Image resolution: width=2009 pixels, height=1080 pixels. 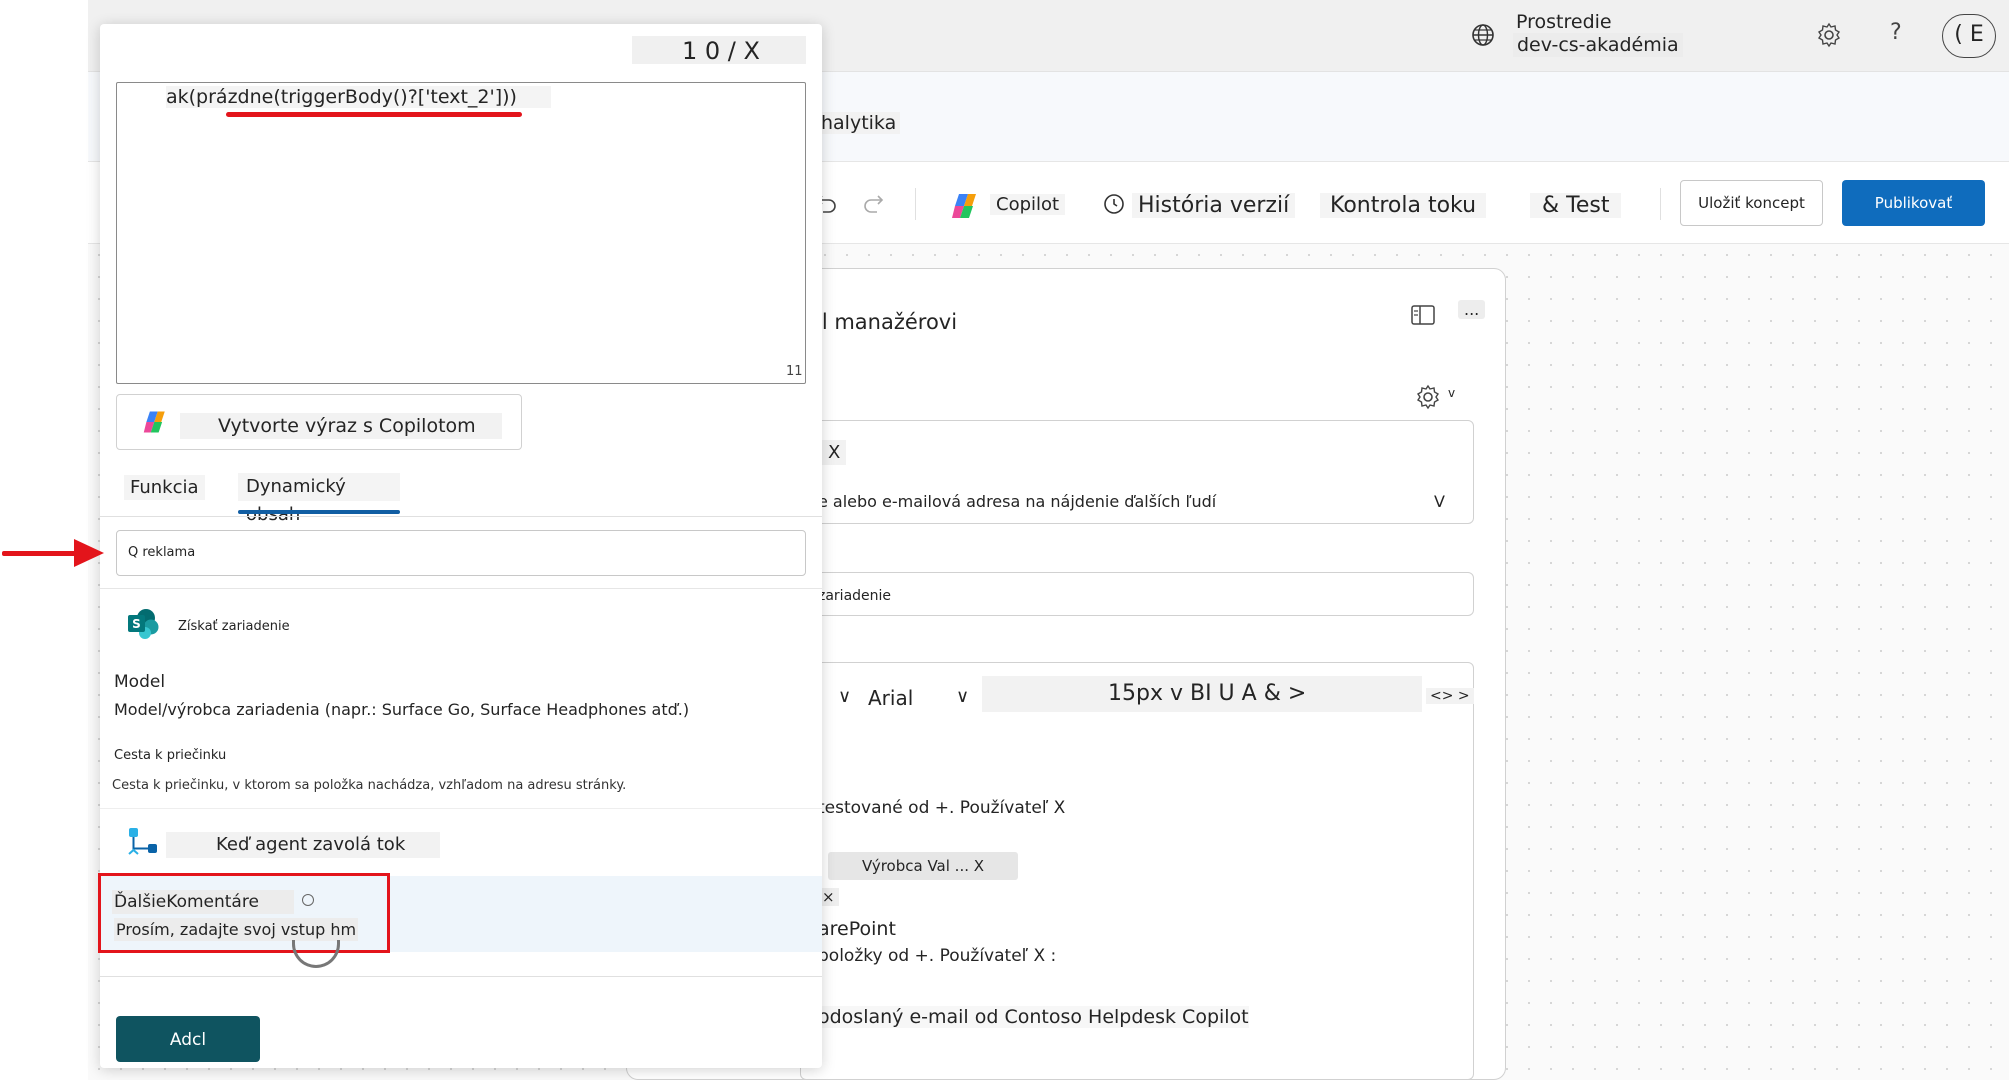 What do you see at coordinates (1751, 203) in the screenshot?
I see `save-draft-button: Uložiť koncept` at bounding box center [1751, 203].